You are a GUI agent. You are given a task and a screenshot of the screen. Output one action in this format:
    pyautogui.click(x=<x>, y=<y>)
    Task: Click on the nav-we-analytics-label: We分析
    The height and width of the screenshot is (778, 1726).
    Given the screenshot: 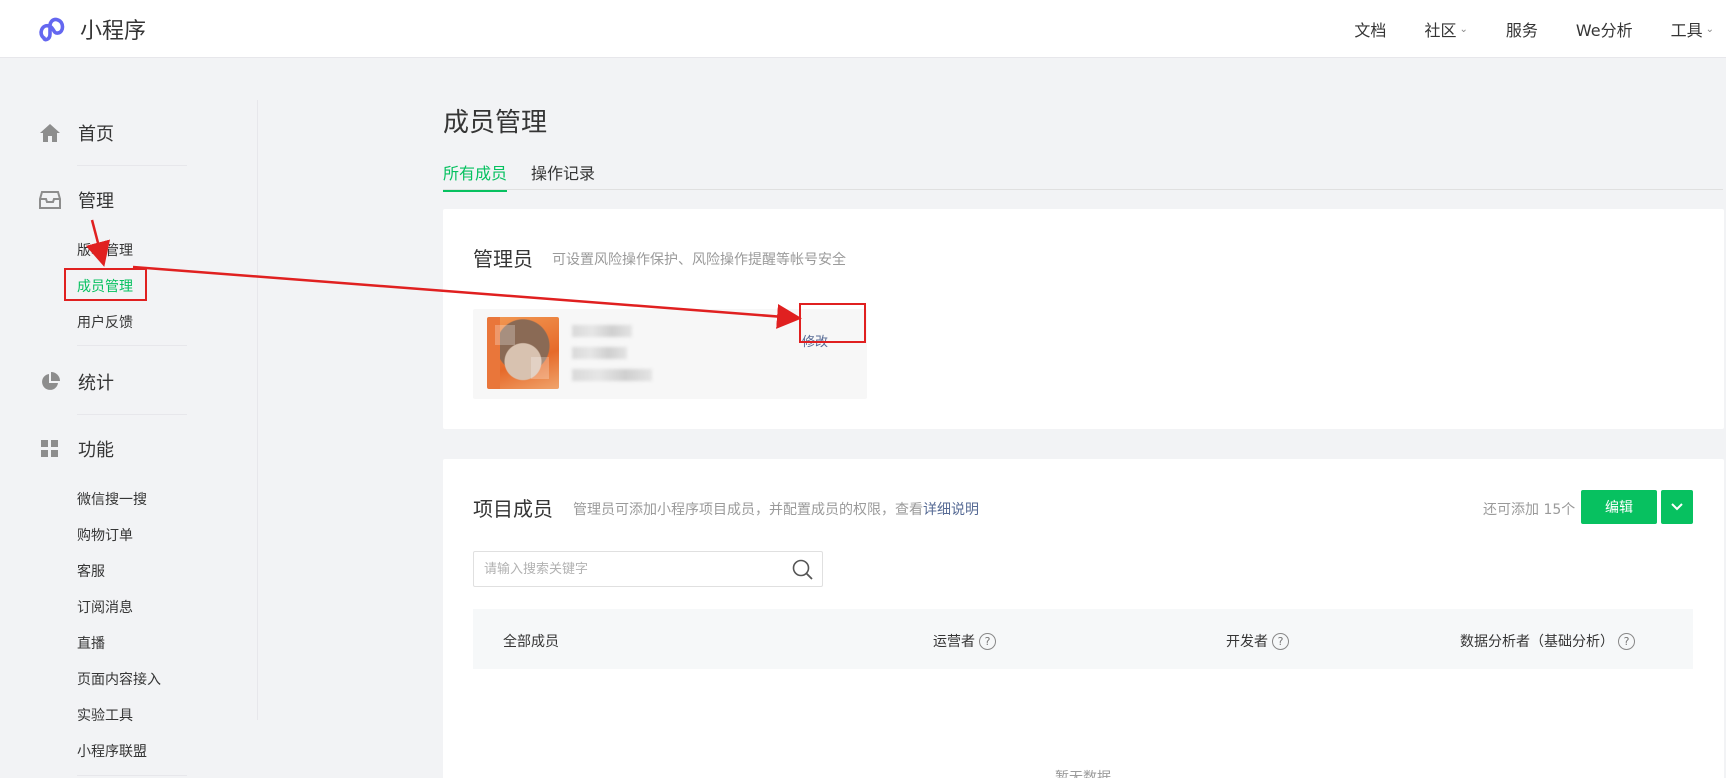 What is the action you would take?
    pyautogui.click(x=1604, y=30)
    